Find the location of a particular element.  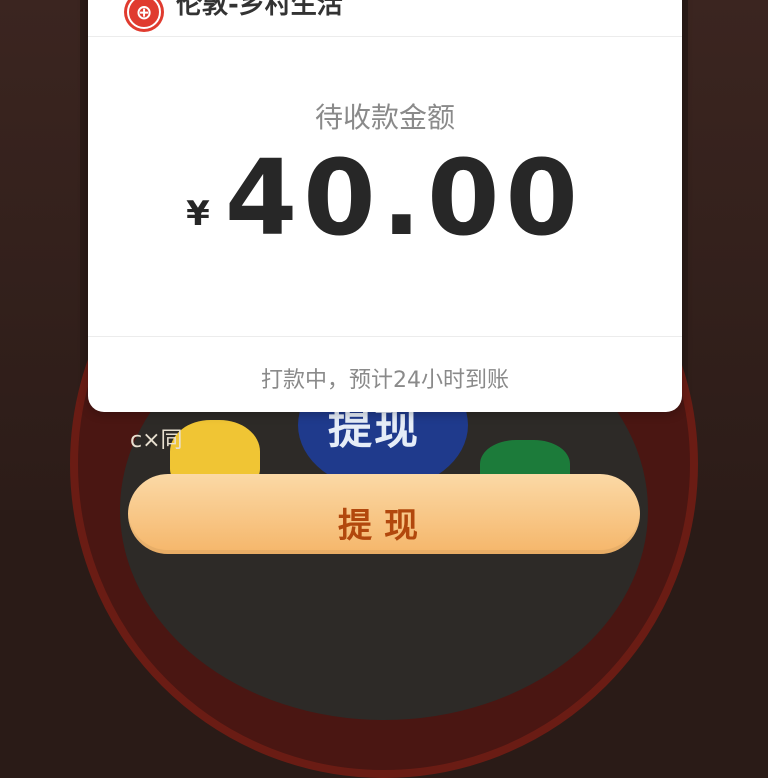

currency-symbol: ¥ is located at coordinates (198, 214).